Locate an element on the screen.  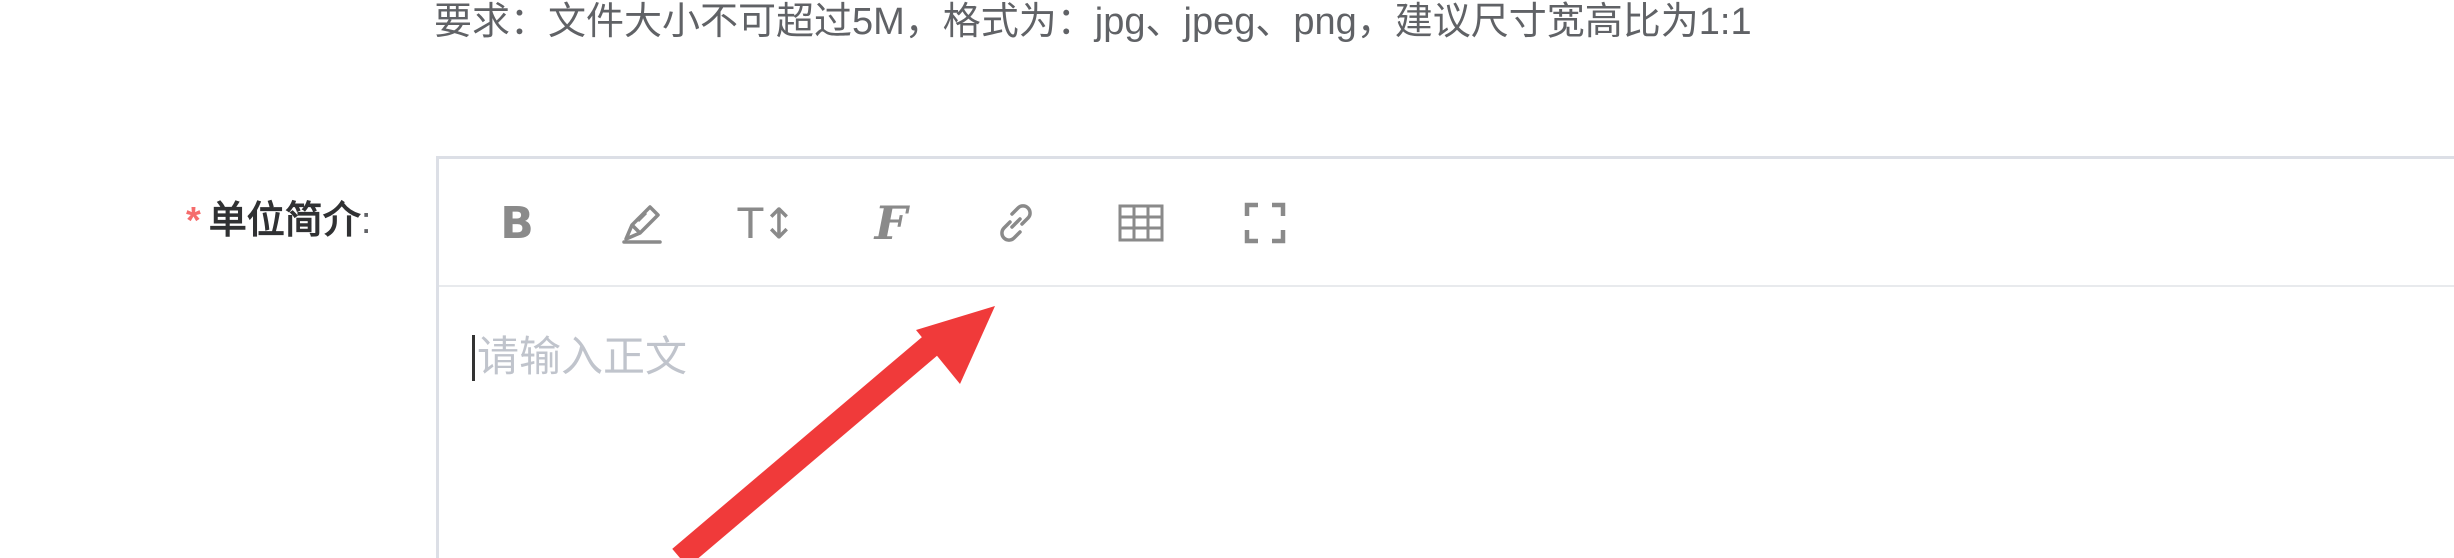
required-mark: * is located at coordinates (193, 221).